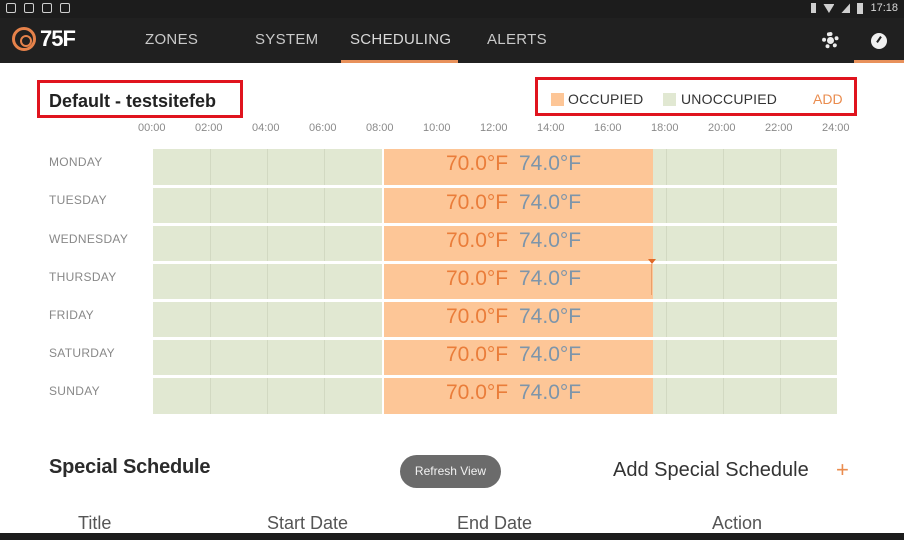  What do you see at coordinates (171, 39) in the screenshot?
I see `tab-zones: ZONES` at bounding box center [171, 39].